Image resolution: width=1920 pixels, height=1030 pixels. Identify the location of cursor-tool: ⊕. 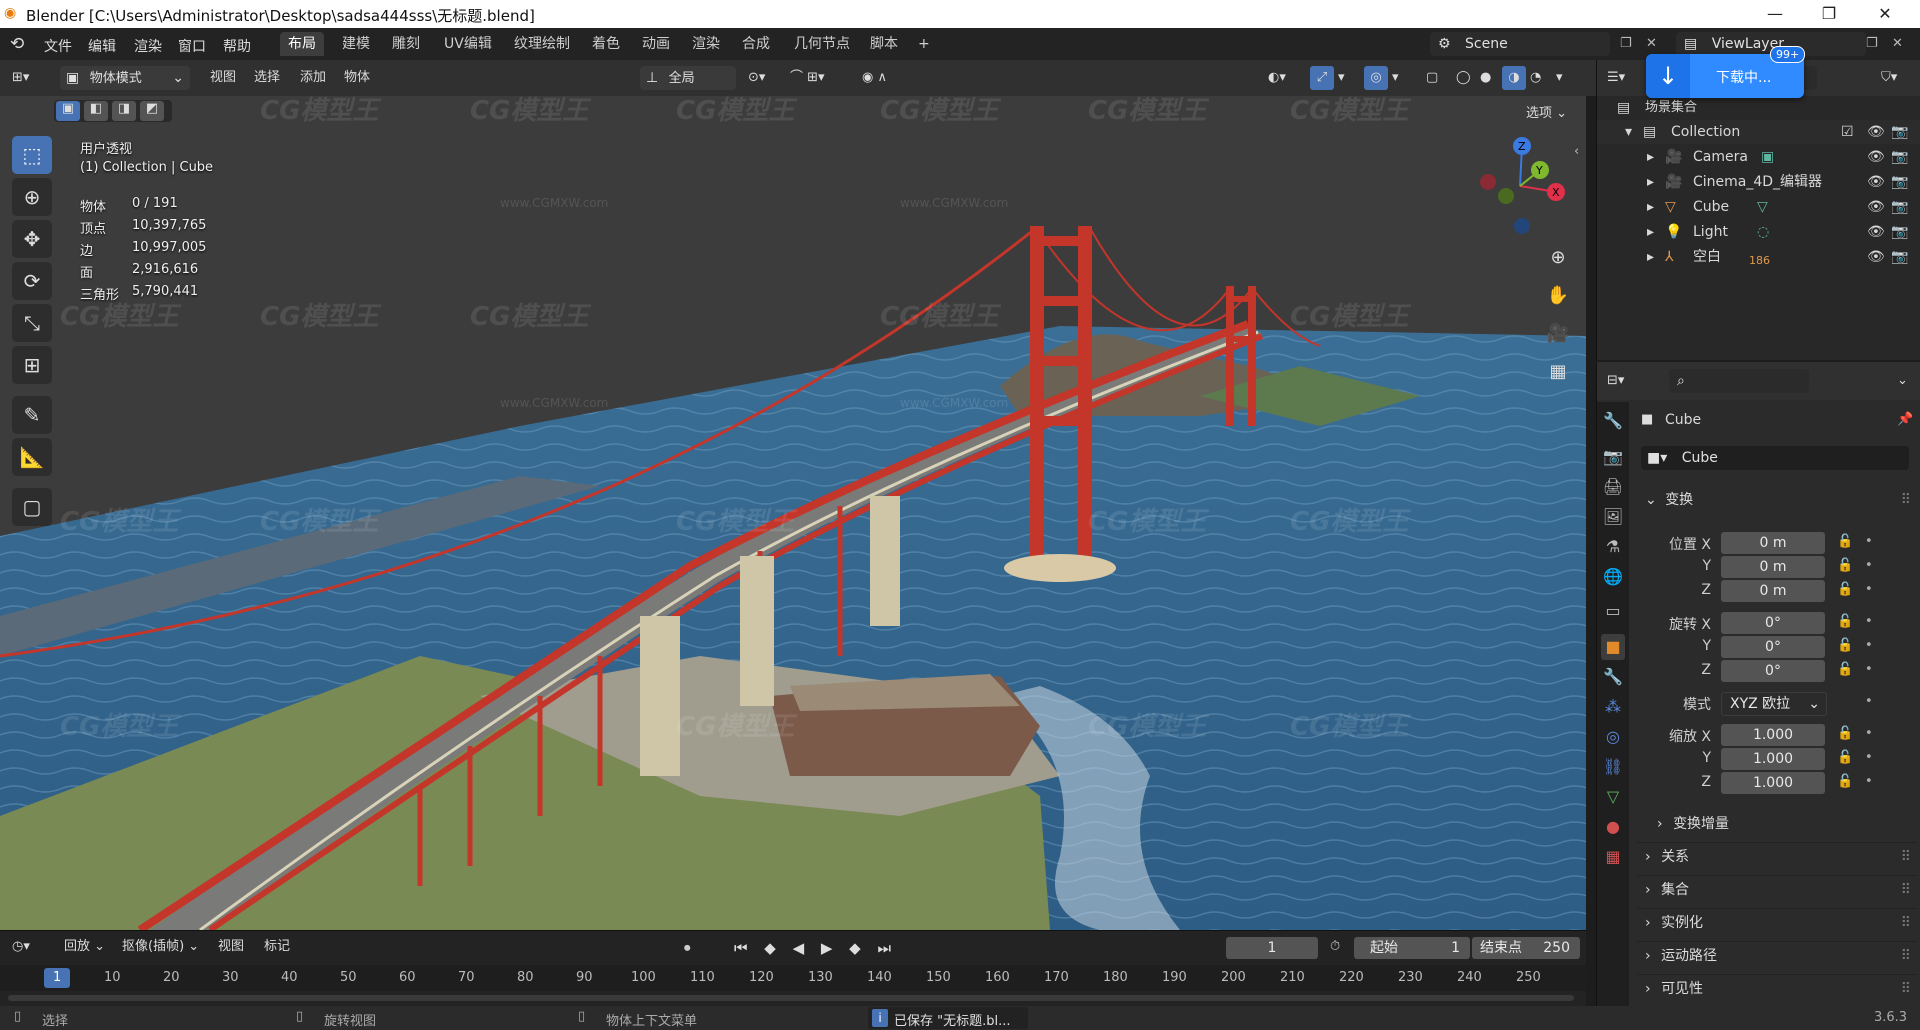
(32, 197).